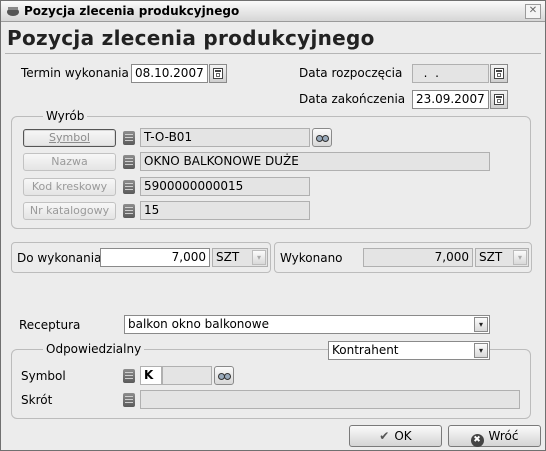 The height and width of the screenshot is (451, 546). I want to click on zakonczenie-calendar-button, so click(499, 99).